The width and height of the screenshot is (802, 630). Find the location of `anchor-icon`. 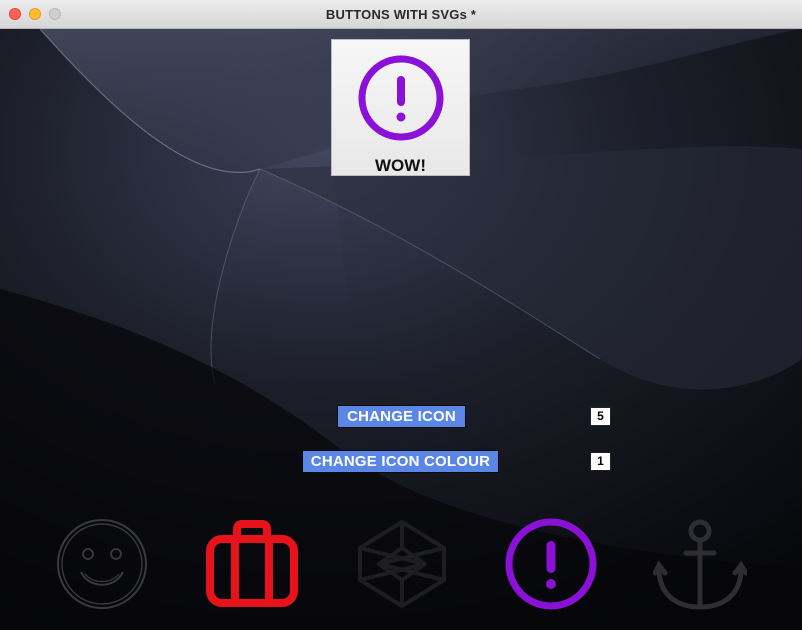

anchor-icon is located at coordinates (700, 564).